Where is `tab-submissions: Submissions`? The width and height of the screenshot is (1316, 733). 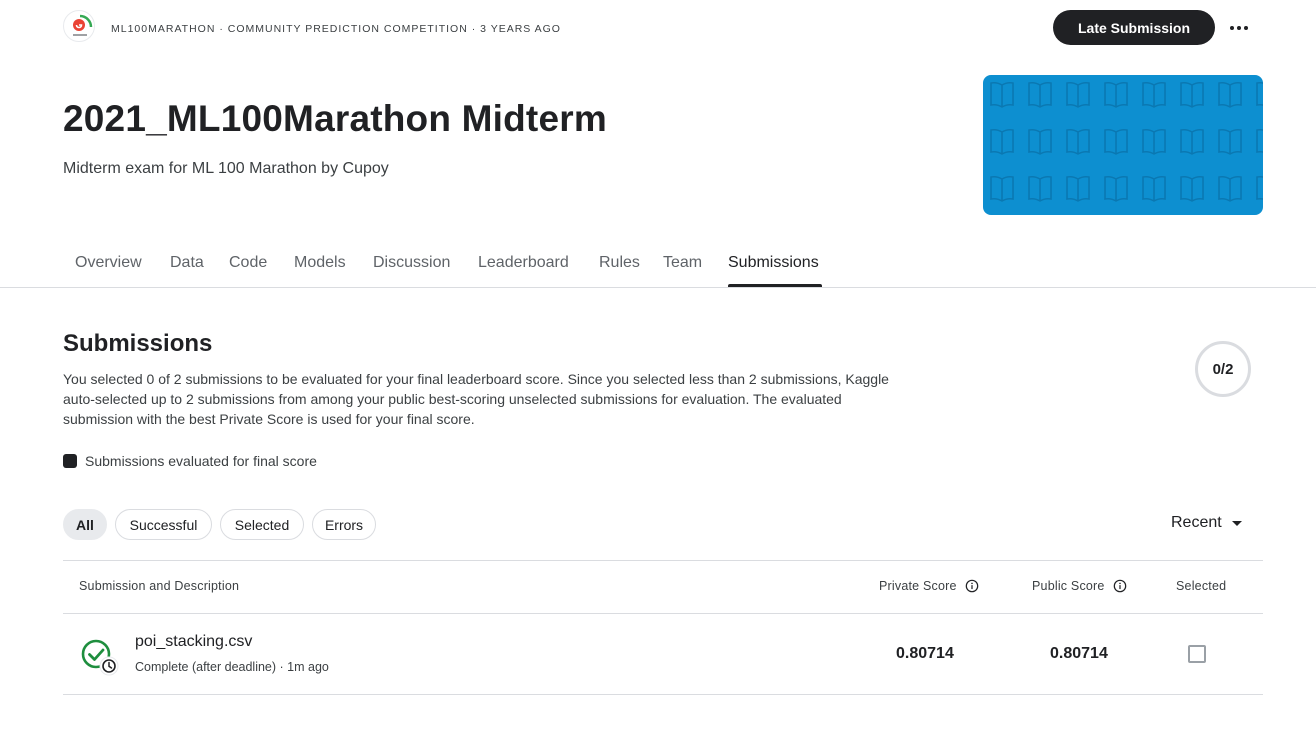
tab-submissions: Submissions is located at coordinates (773, 263).